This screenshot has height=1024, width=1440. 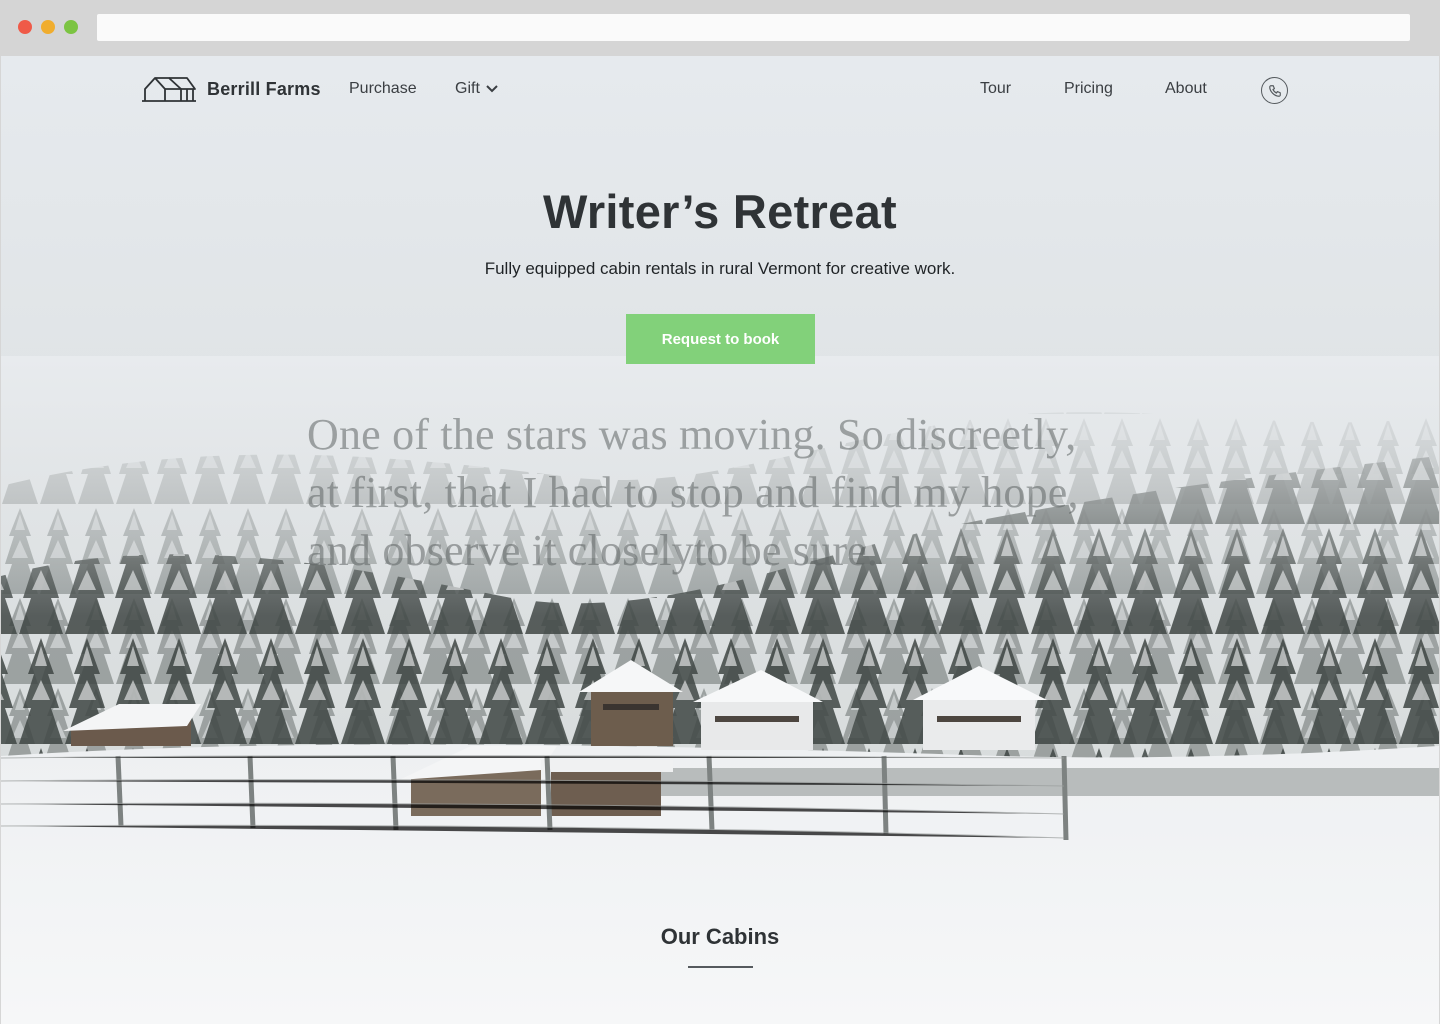 What do you see at coordinates (383, 89) in the screenshot?
I see `nav-link-purchase: Purchase` at bounding box center [383, 89].